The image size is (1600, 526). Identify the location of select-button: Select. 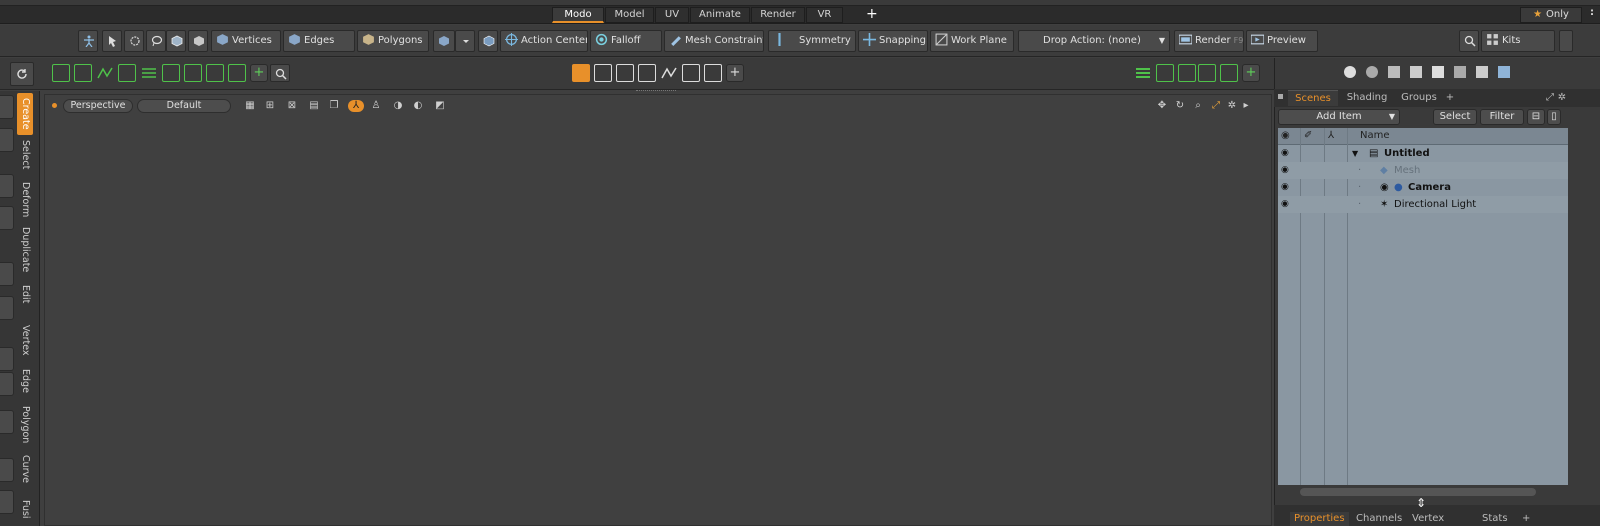
(1455, 117).